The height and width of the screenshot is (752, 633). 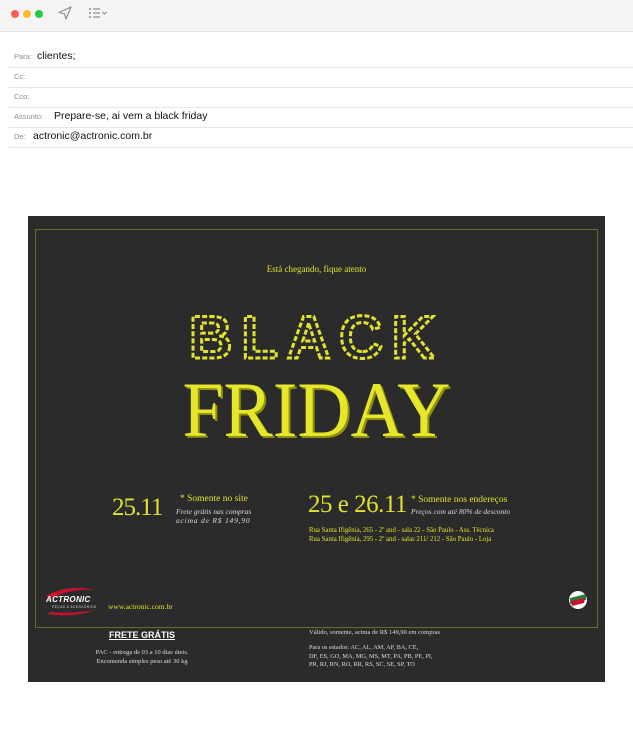 I want to click on to-label: Para:, so click(x=23, y=56).